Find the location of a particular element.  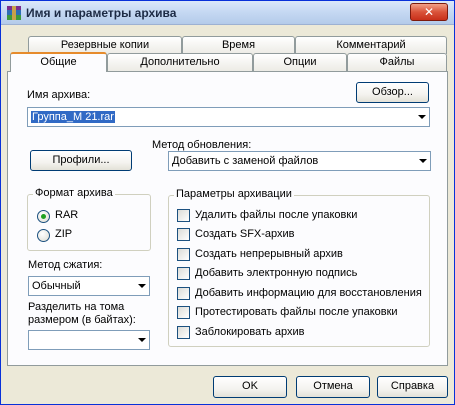

radio-rar is located at coordinates (43, 216).